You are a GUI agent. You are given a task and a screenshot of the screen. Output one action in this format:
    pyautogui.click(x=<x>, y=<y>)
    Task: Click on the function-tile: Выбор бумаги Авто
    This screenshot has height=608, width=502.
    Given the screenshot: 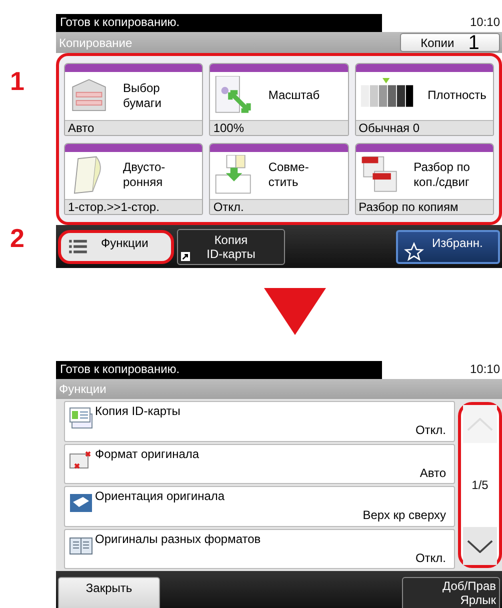 What is the action you would take?
    pyautogui.click(x=134, y=99)
    